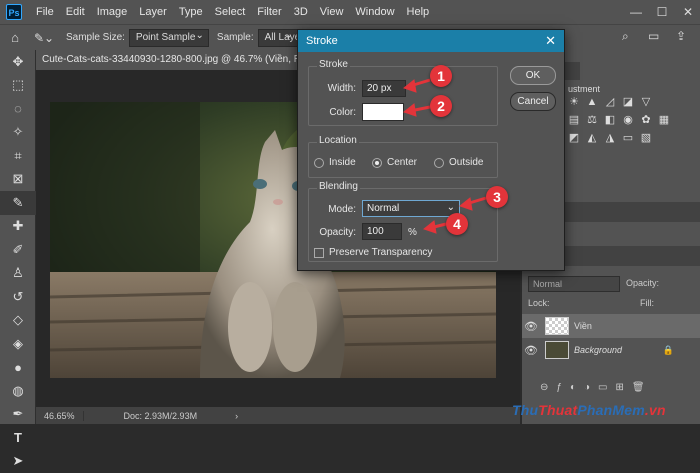 The image size is (700, 473). What do you see at coordinates (525, 410) in the screenshot?
I see `watermark-part1: Thu` at bounding box center [525, 410].